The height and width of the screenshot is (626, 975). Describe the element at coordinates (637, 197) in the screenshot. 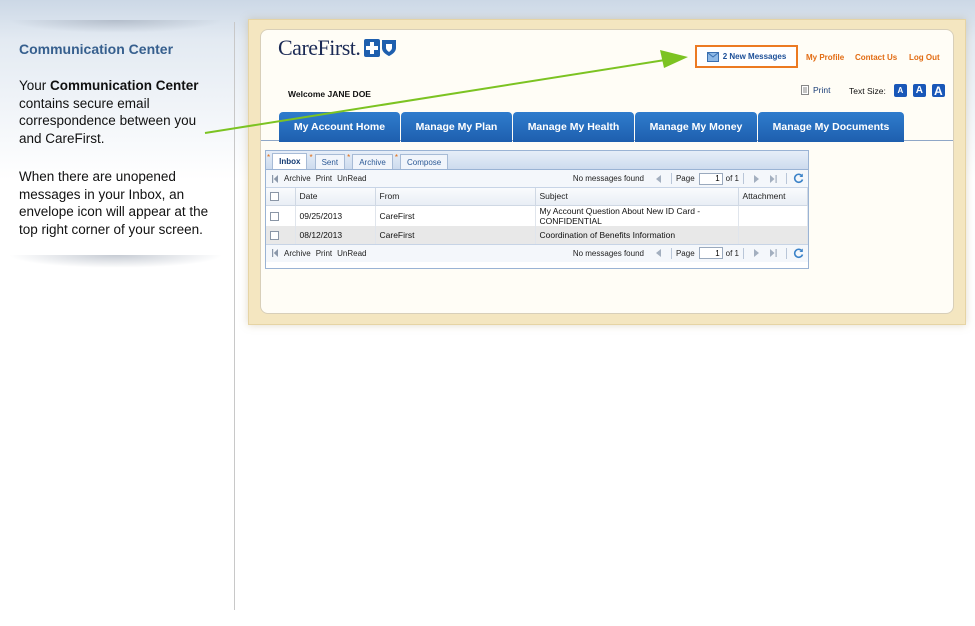

I see `col-header-subject: Subject` at that location.